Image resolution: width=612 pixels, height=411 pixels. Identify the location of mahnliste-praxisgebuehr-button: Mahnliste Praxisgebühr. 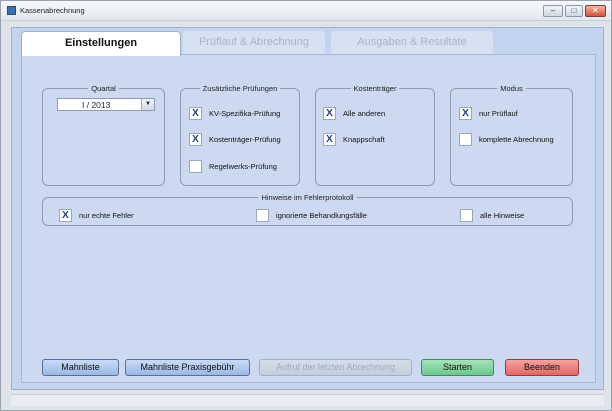
(187, 367).